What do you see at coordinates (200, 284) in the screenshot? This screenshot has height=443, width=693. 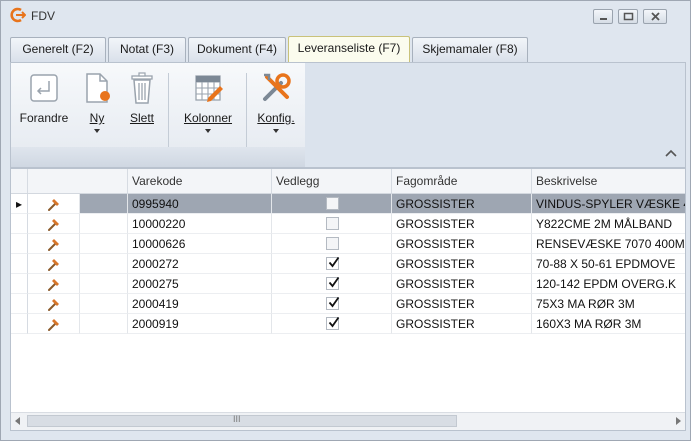 I see `cell-varekode: 2000275` at bounding box center [200, 284].